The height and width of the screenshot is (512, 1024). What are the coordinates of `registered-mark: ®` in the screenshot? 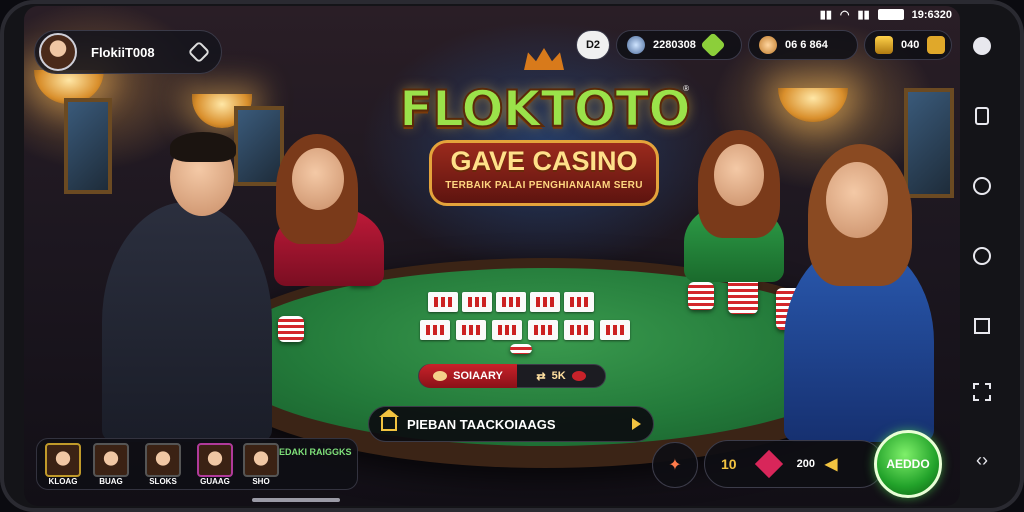 It's located at (686, 88).